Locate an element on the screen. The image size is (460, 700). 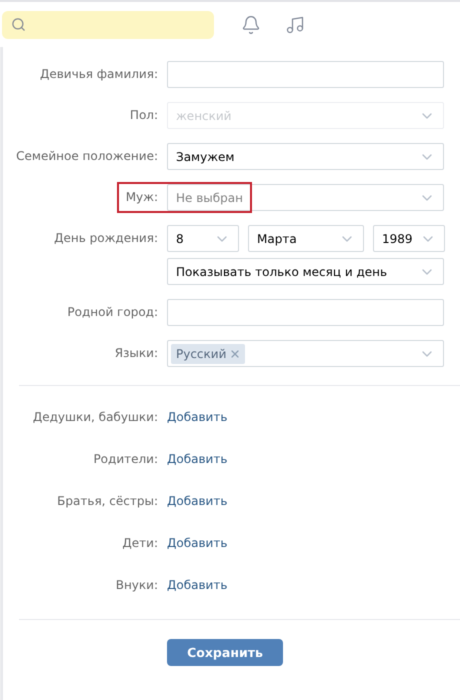
select-field: Не выбран is located at coordinates (305, 197).